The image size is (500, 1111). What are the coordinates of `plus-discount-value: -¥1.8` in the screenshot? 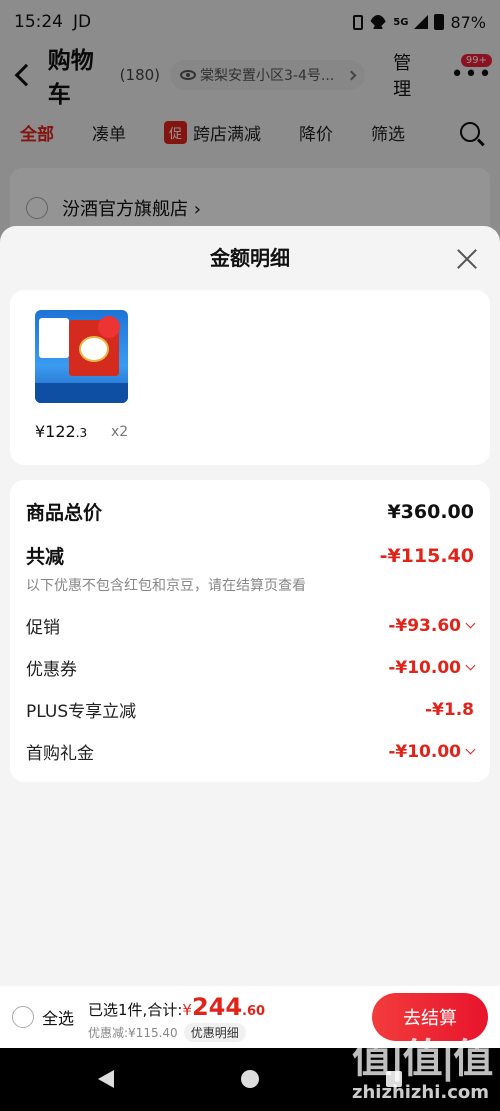 It's located at (449, 709).